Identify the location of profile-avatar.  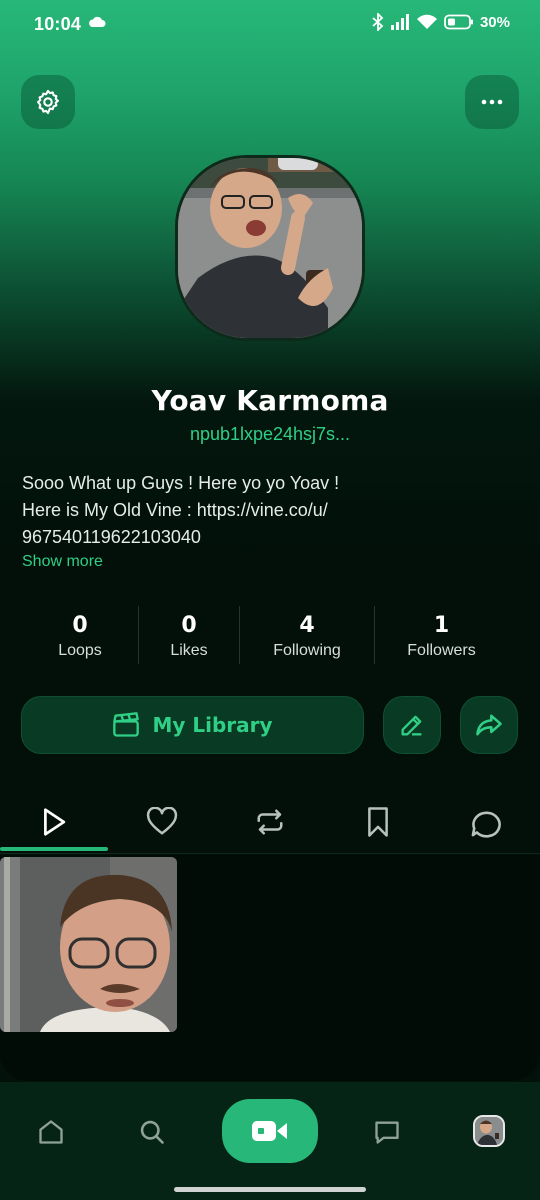
(270, 248).